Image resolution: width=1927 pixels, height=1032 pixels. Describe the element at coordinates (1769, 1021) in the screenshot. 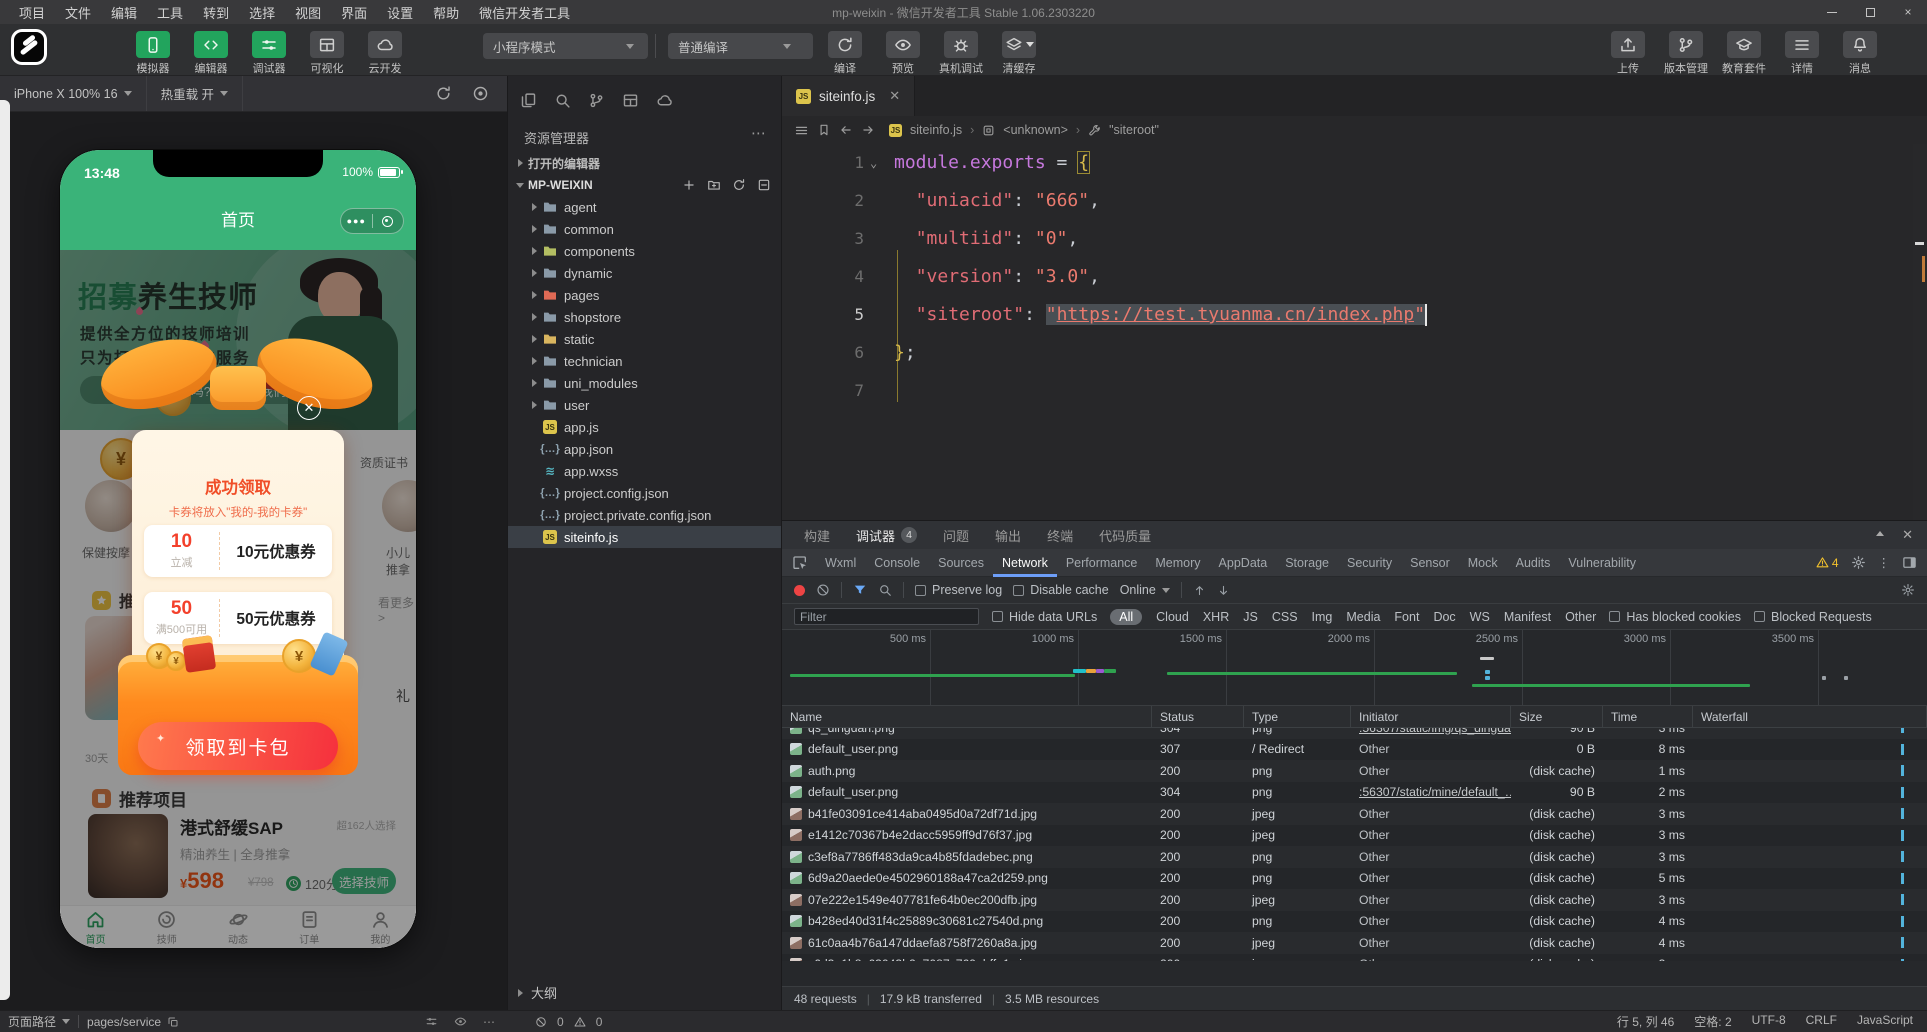

I see `encoding: UTF-8` at that location.